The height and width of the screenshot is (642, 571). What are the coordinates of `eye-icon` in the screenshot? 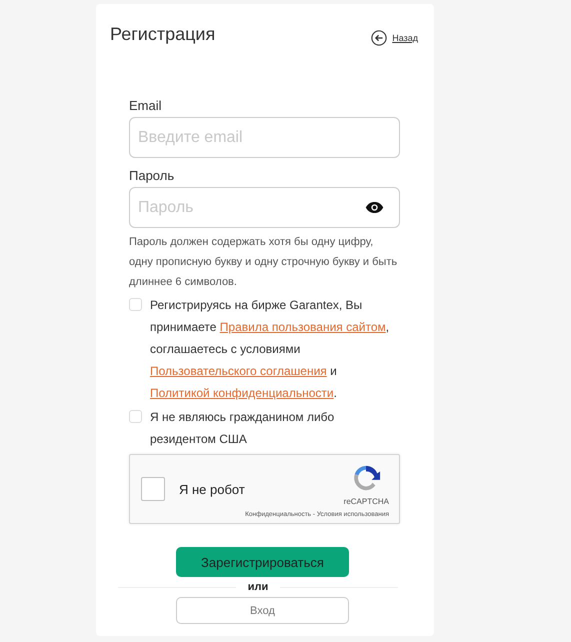 It's located at (374, 207).